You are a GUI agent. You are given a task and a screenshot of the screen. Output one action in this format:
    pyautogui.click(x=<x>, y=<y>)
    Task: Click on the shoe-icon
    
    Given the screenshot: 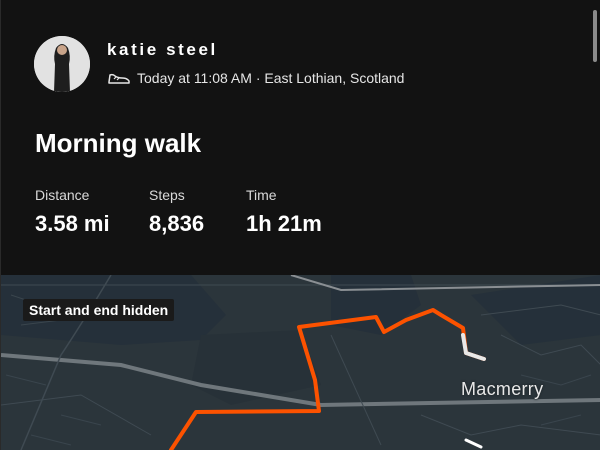 What is the action you would take?
    pyautogui.click(x=119, y=78)
    